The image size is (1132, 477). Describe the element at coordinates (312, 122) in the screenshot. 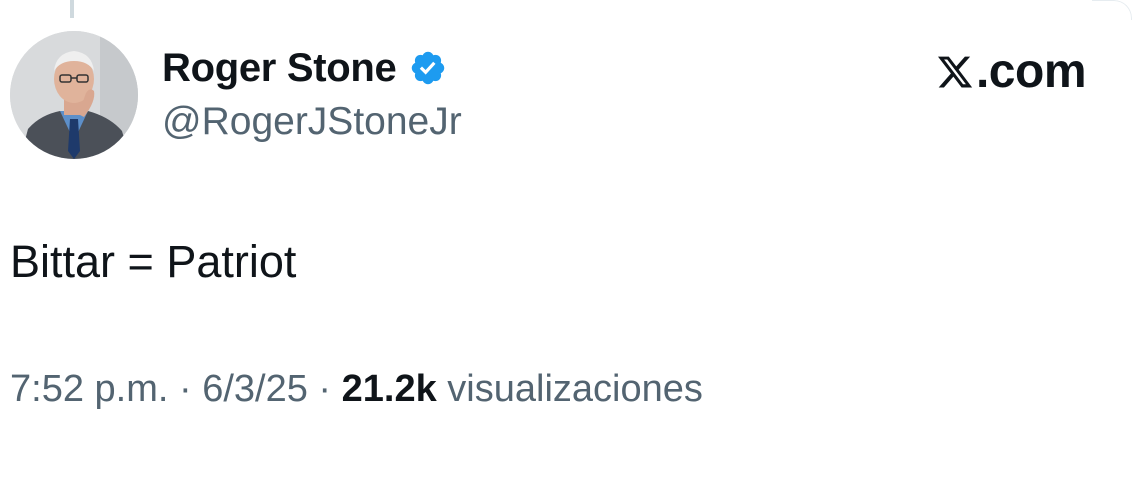

I see `author-handle: @RogerJStoneJr` at that location.